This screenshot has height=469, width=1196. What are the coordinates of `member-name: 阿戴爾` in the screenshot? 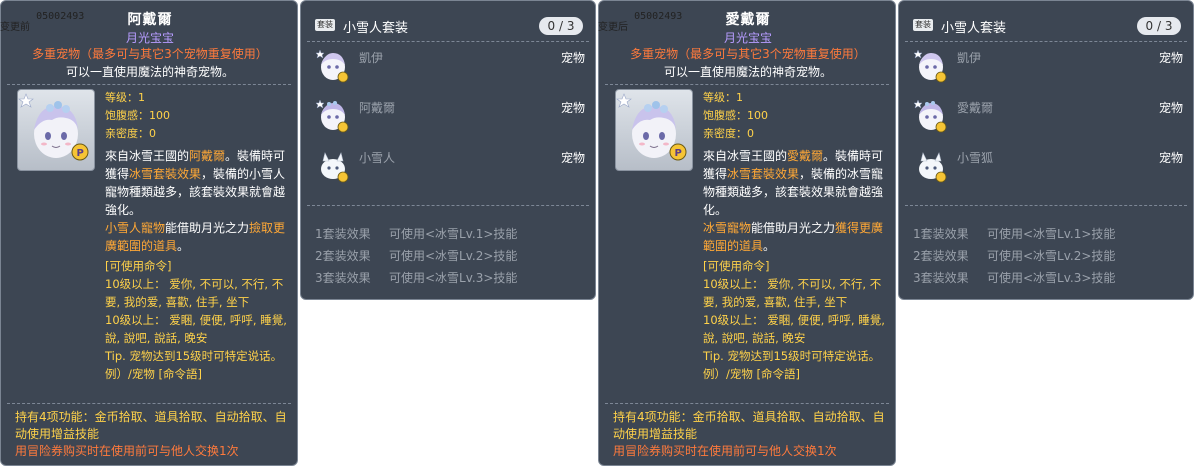 It's located at (377, 108).